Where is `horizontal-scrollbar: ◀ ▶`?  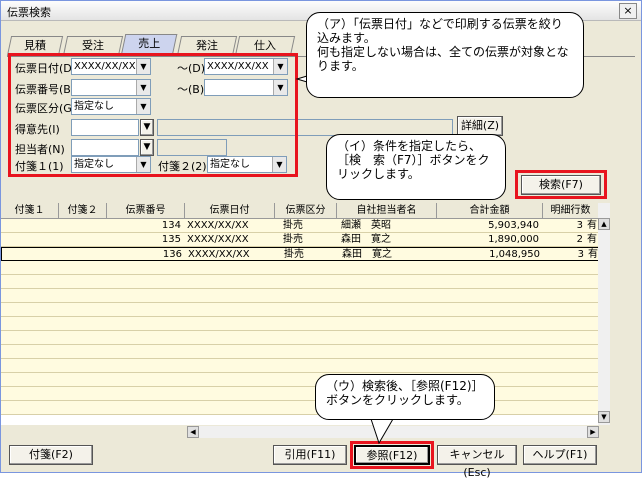
horizontal-scrollbar: ◀ ▶ is located at coordinates (393, 432).